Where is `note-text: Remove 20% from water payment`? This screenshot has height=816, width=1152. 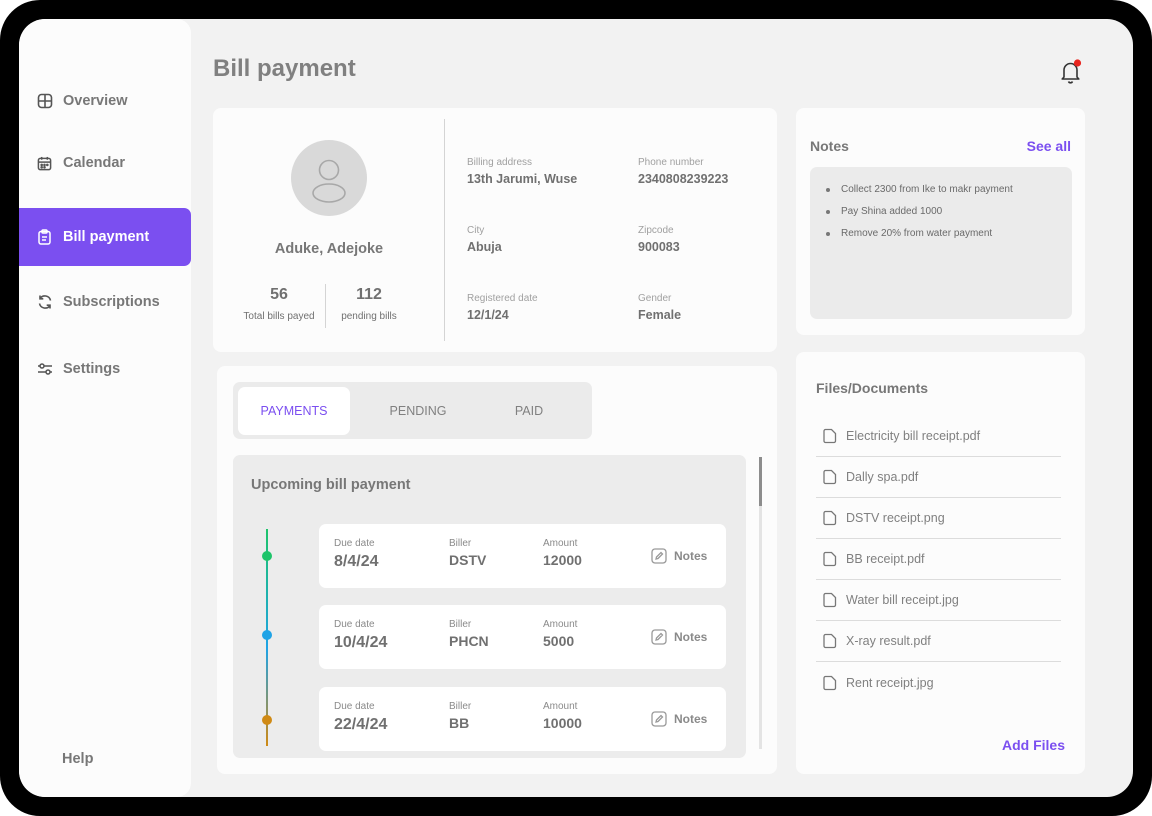
note-text: Remove 20% from water payment is located at coordinates (917, 233).